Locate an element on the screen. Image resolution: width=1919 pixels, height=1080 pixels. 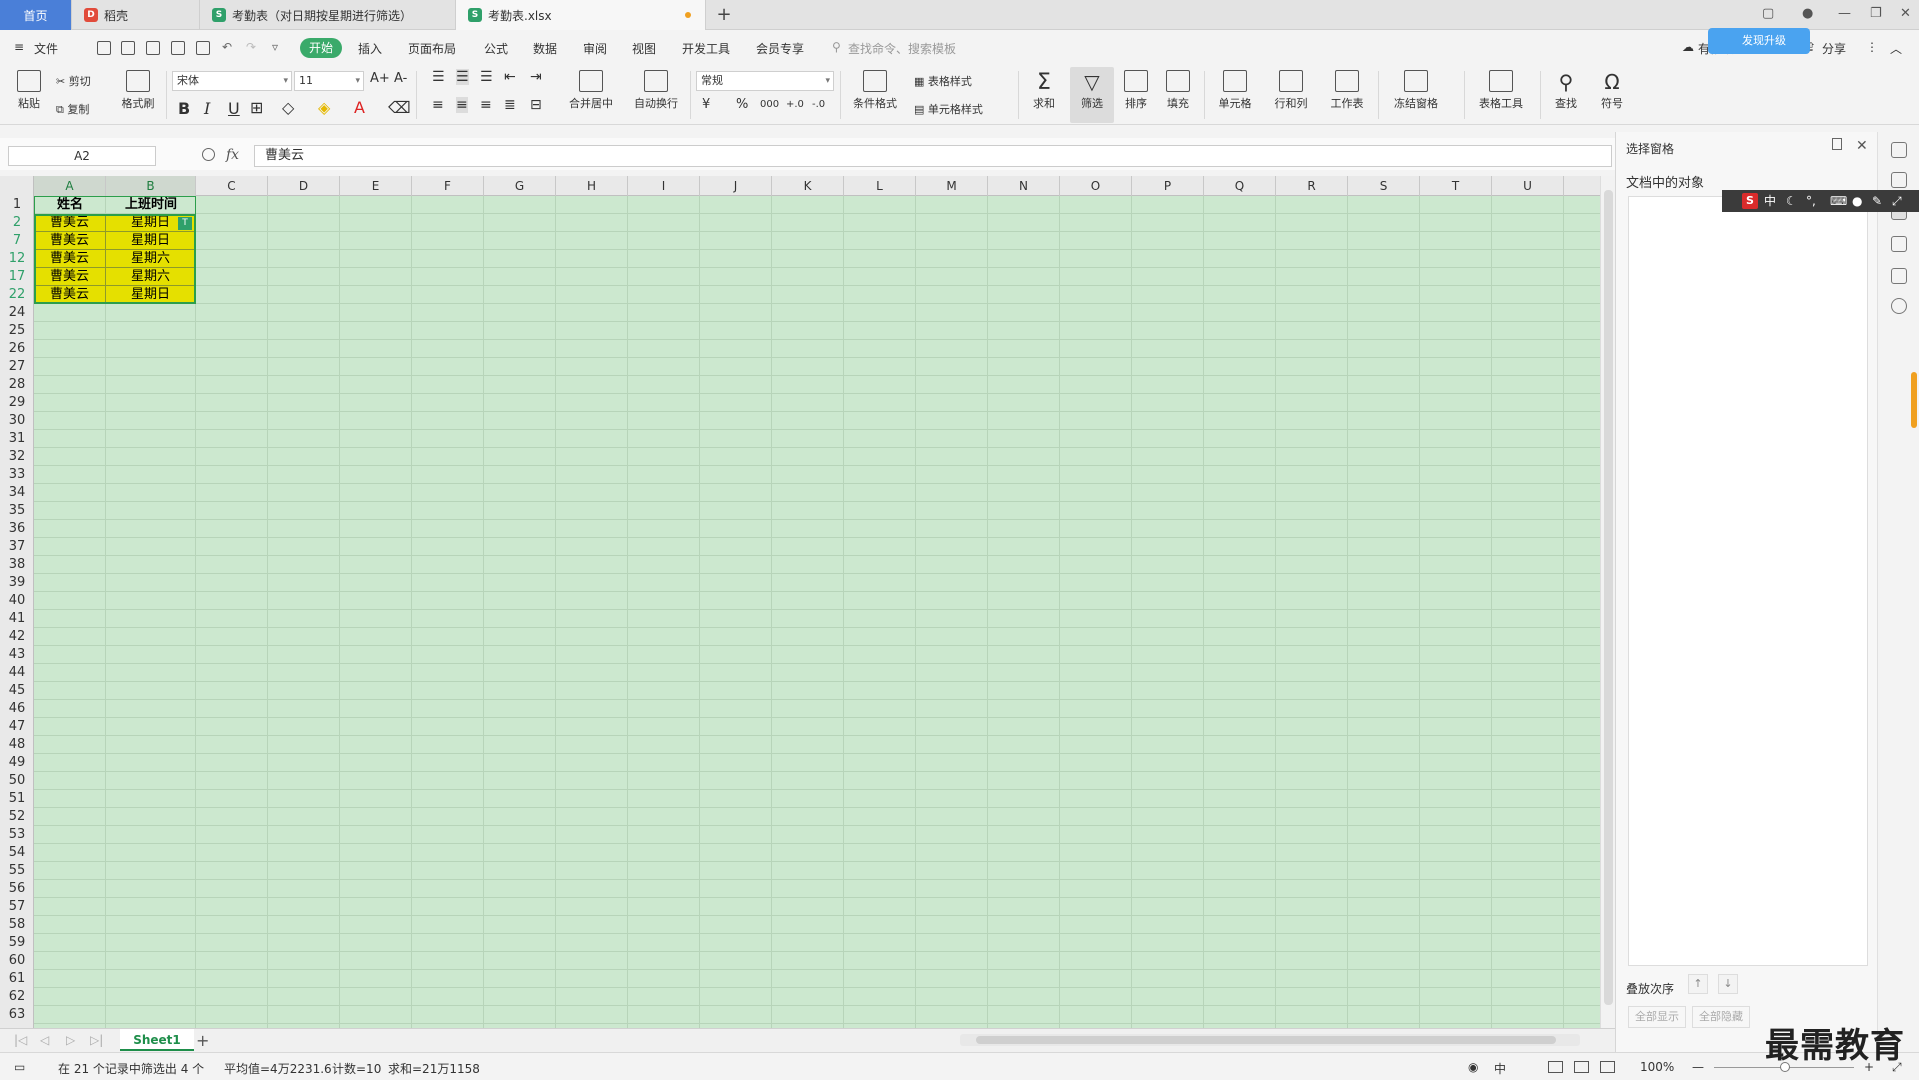
window-count-icon: ▢ is located at coordinates (1768, 13).